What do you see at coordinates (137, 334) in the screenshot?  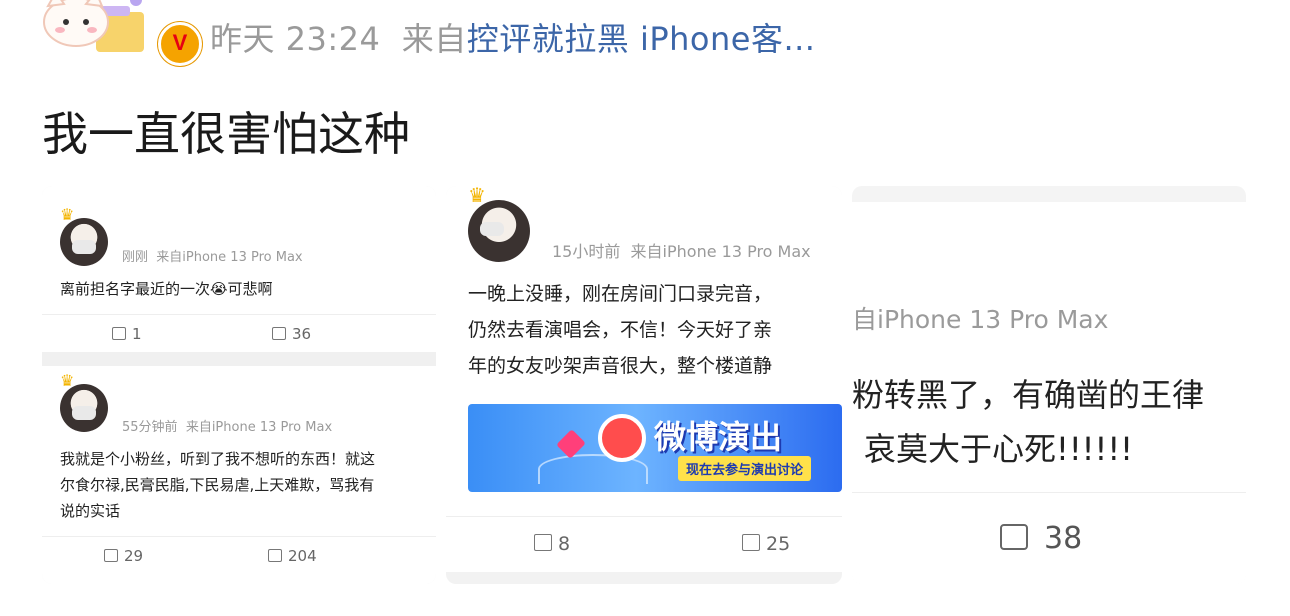 I see `repost-count: 1` at bounding box center [137, 334].